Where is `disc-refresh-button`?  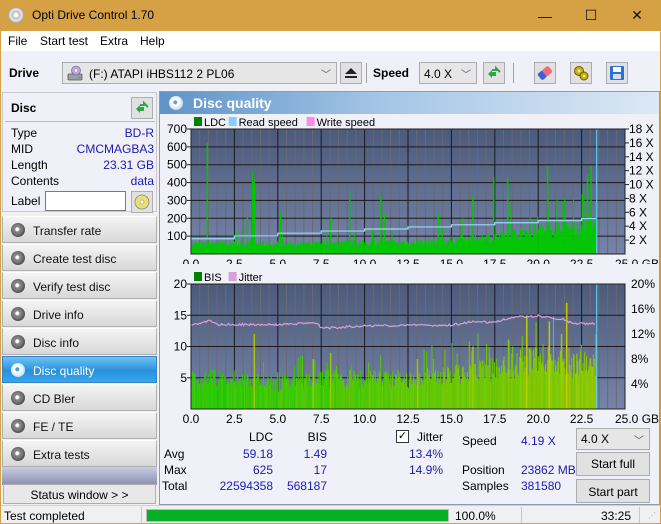 disc-refresh-button is located at coordinates (142, 108).